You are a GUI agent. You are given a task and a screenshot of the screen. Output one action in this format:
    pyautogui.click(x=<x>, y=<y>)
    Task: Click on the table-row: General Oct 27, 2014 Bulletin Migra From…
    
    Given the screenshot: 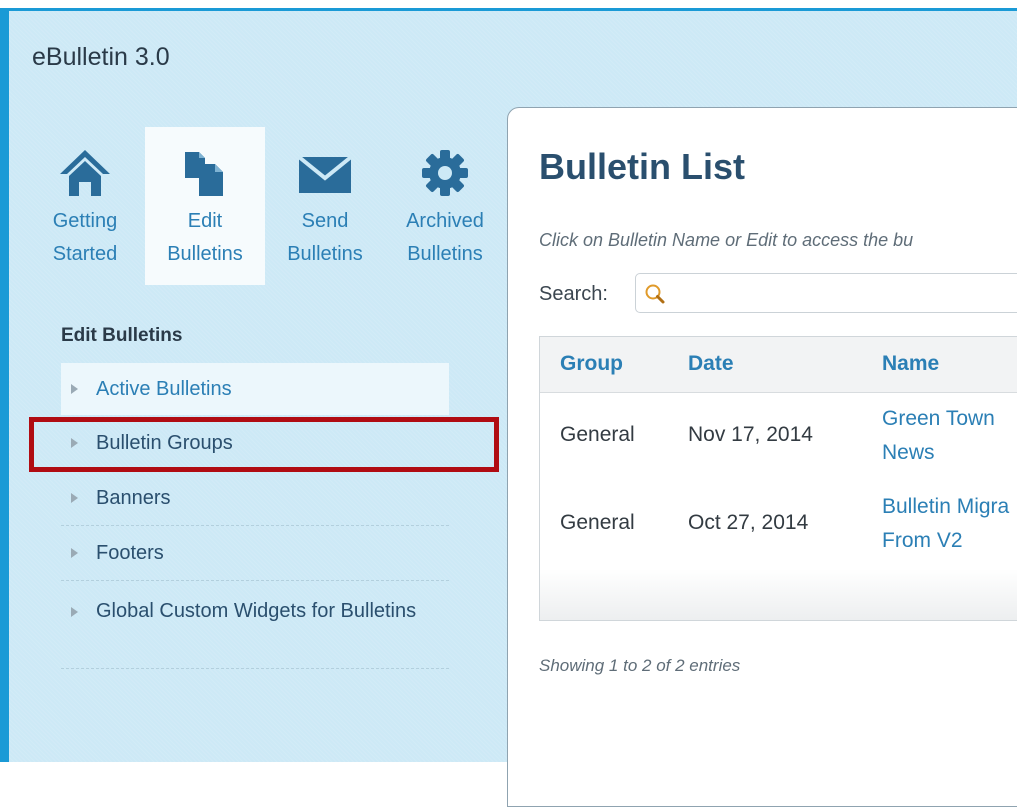 What is the action you would take?
    pyautogui.click(x=778, y=525)
    